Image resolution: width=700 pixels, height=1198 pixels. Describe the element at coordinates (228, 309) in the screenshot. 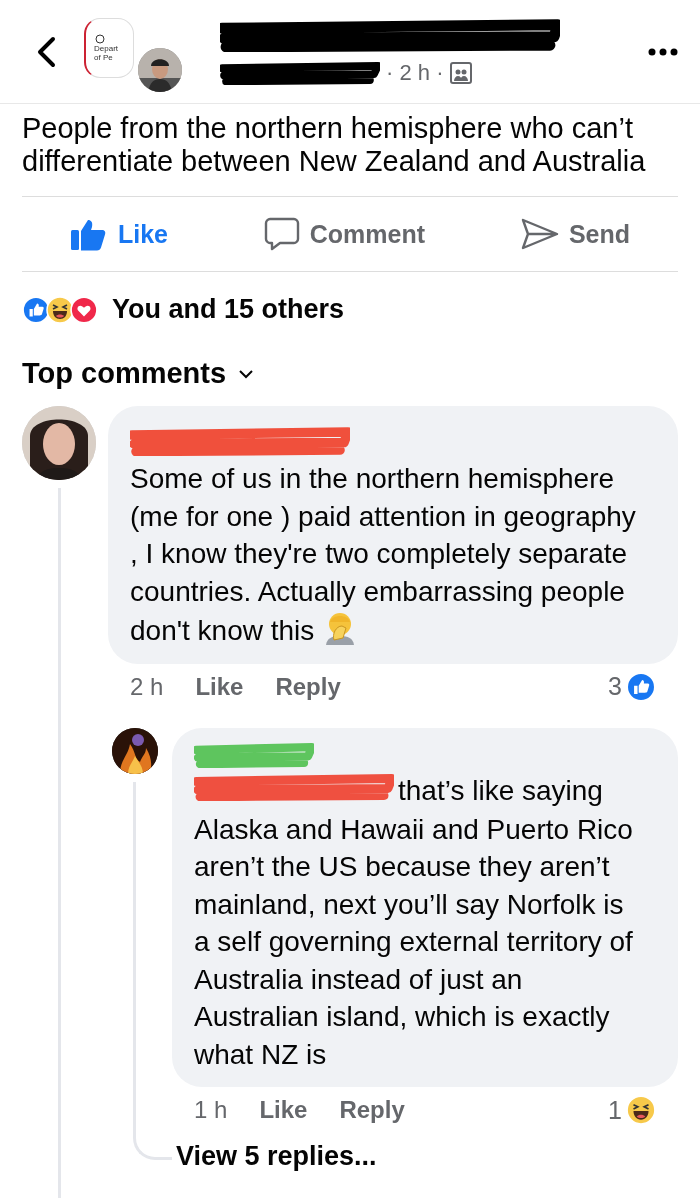

I see `reaction-summary: You and 15 others` at that location.